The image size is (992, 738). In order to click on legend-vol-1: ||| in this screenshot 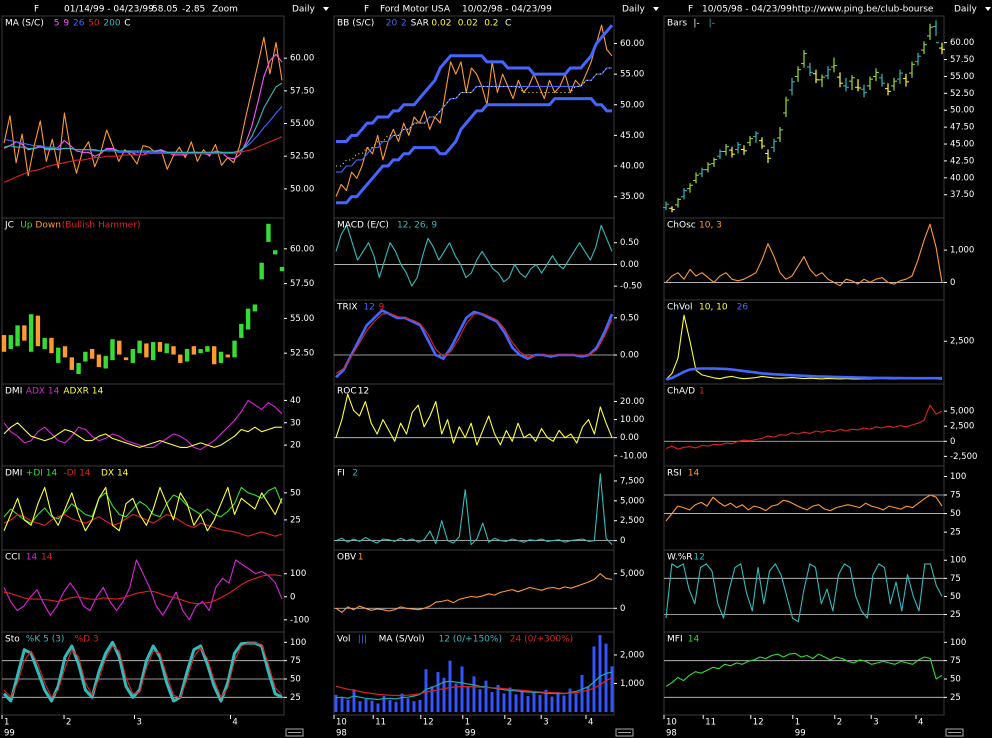, I will do `click(362, 640)`.